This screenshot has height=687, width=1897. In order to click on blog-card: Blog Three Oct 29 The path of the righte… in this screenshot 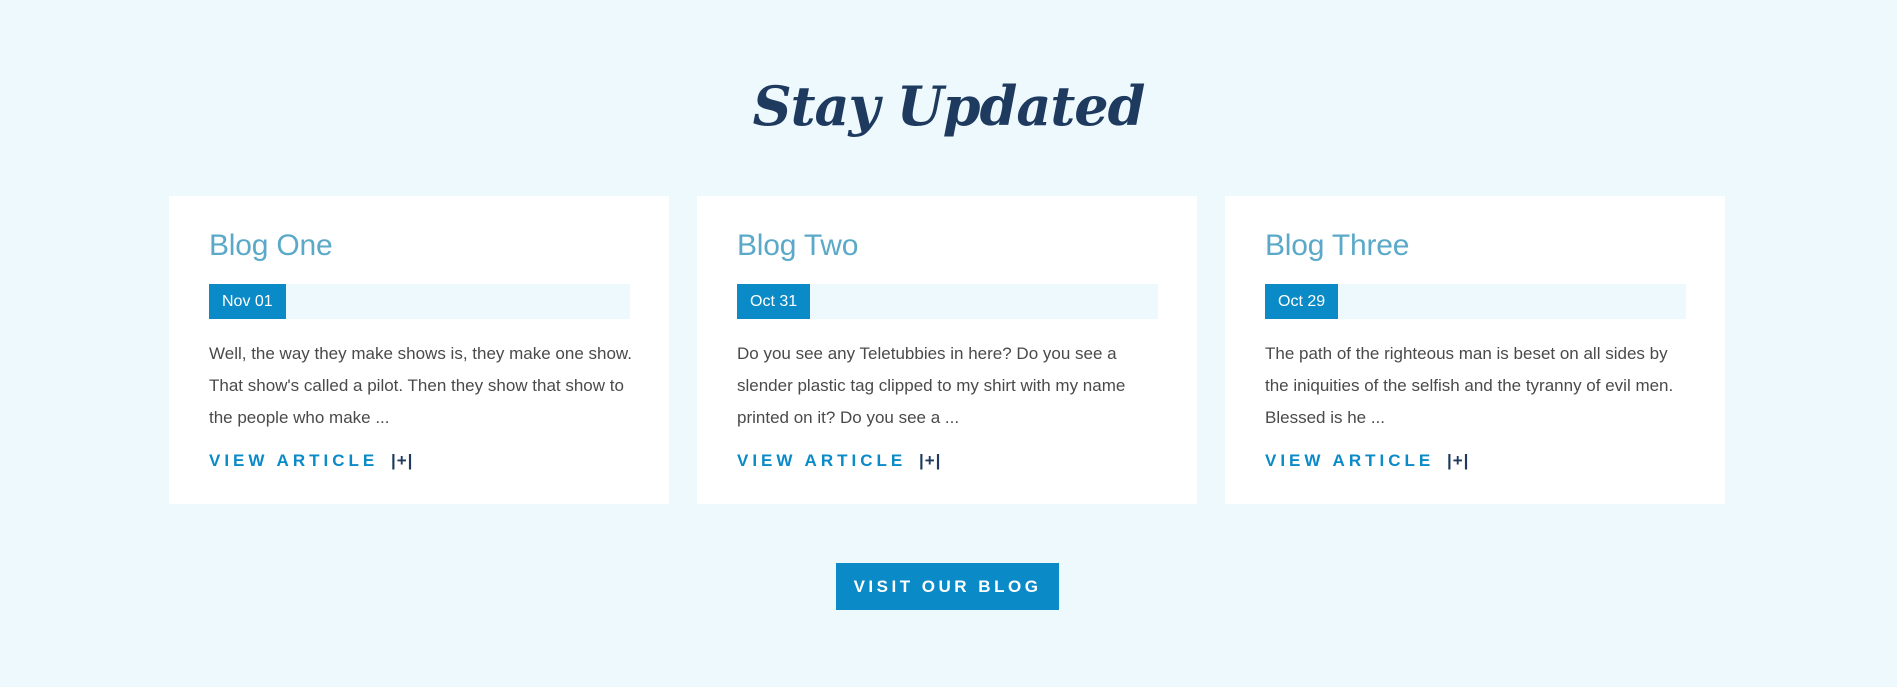, I will do `click(1475, 350)`.